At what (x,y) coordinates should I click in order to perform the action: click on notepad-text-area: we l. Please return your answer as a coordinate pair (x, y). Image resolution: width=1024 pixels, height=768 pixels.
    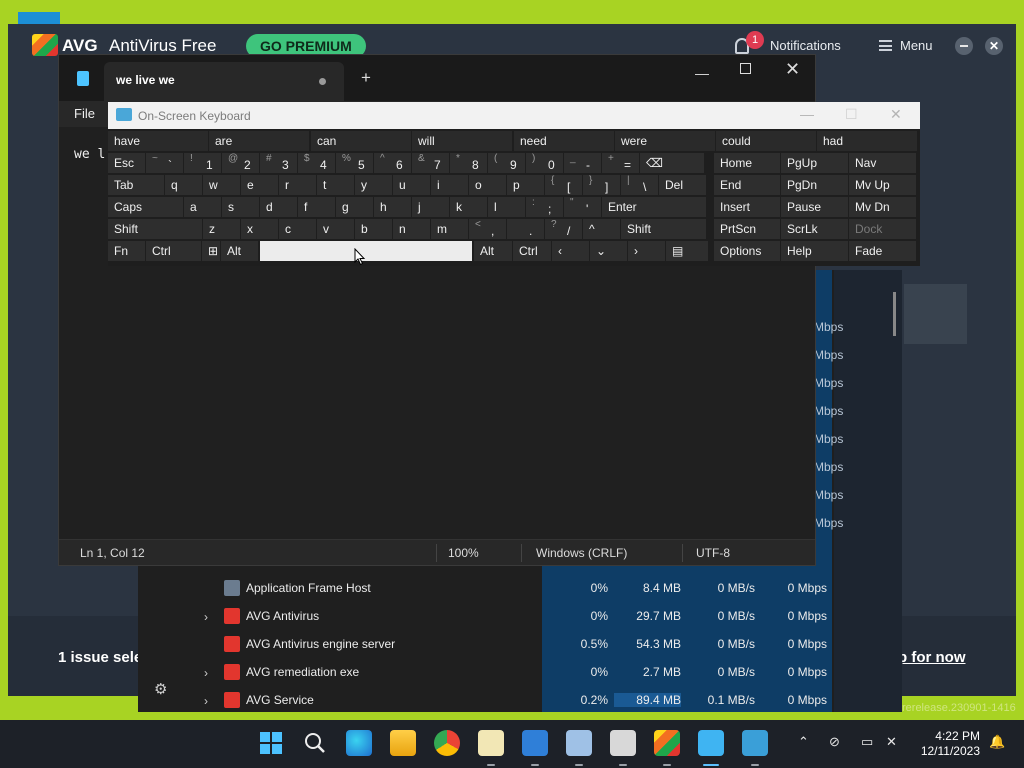
    Looking at the image, I should click on (89, 154).